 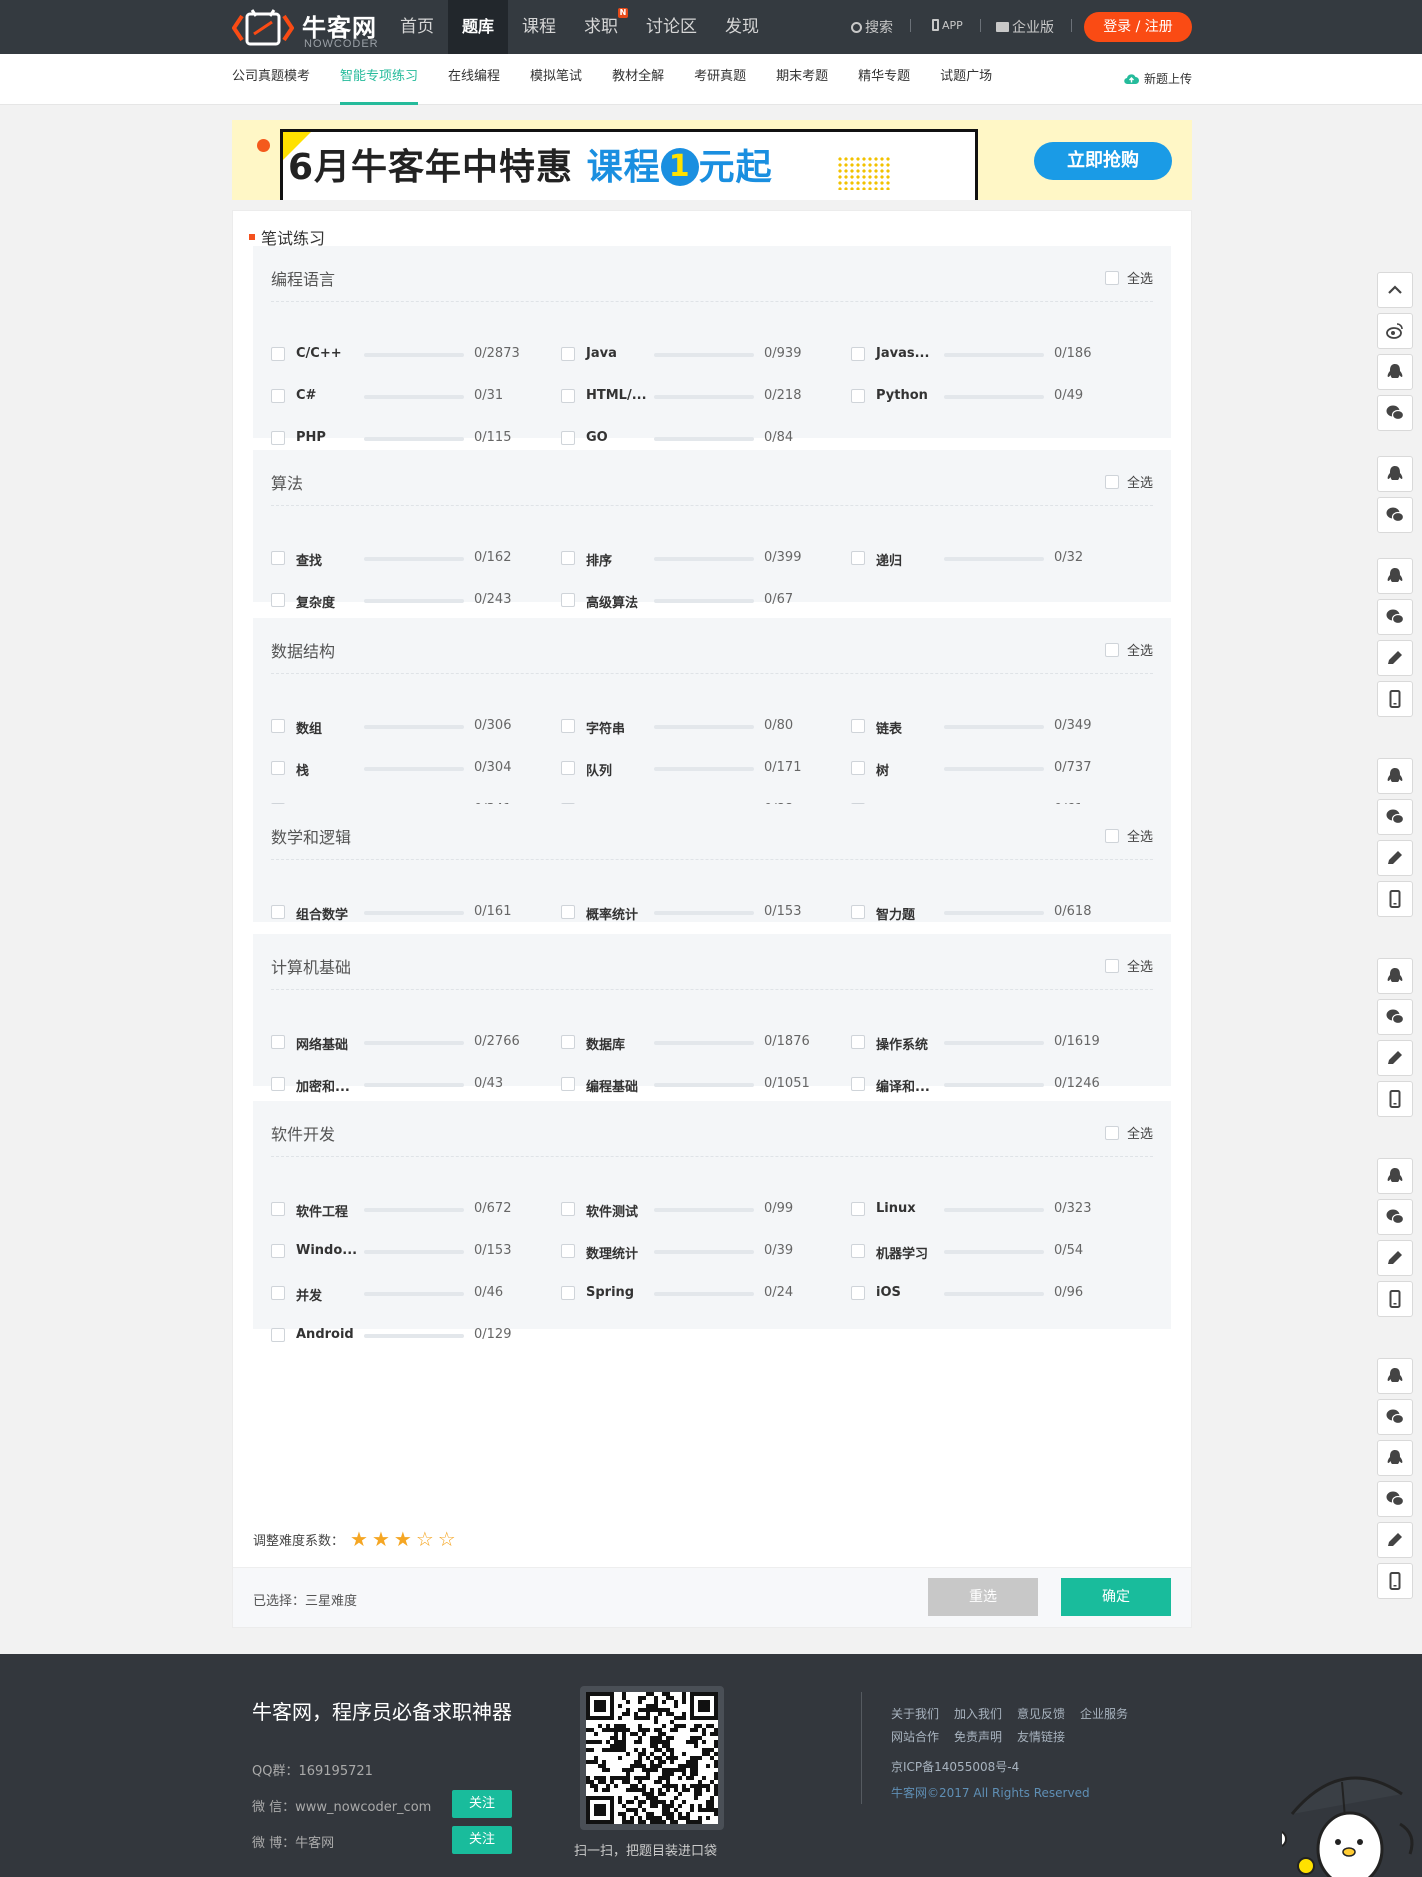 What do you see at coordinates (706, 396) in the screenshot?
I see `topic-item: HTML/... 0/218` at bounding box center [706, 396].